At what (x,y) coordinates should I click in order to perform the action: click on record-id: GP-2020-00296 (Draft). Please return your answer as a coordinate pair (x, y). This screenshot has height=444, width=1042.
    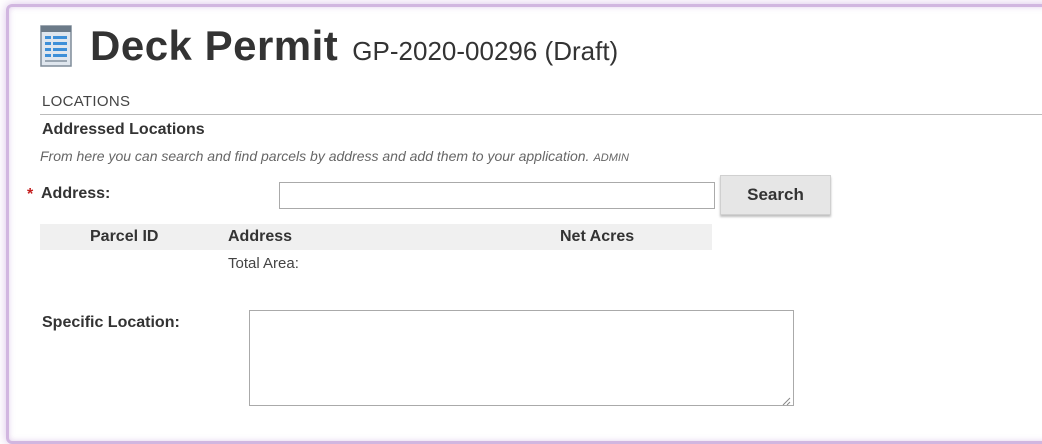
    Looking at the image, I should click on (485, 50).